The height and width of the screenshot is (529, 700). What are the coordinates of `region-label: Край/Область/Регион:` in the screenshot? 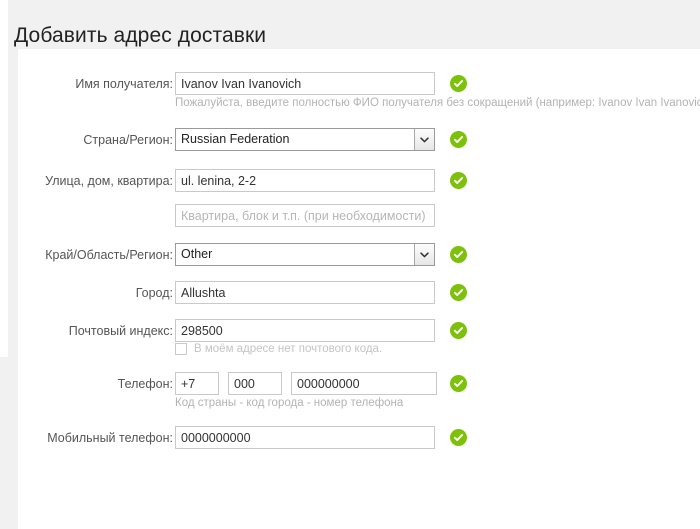 It's located at (109, 255).